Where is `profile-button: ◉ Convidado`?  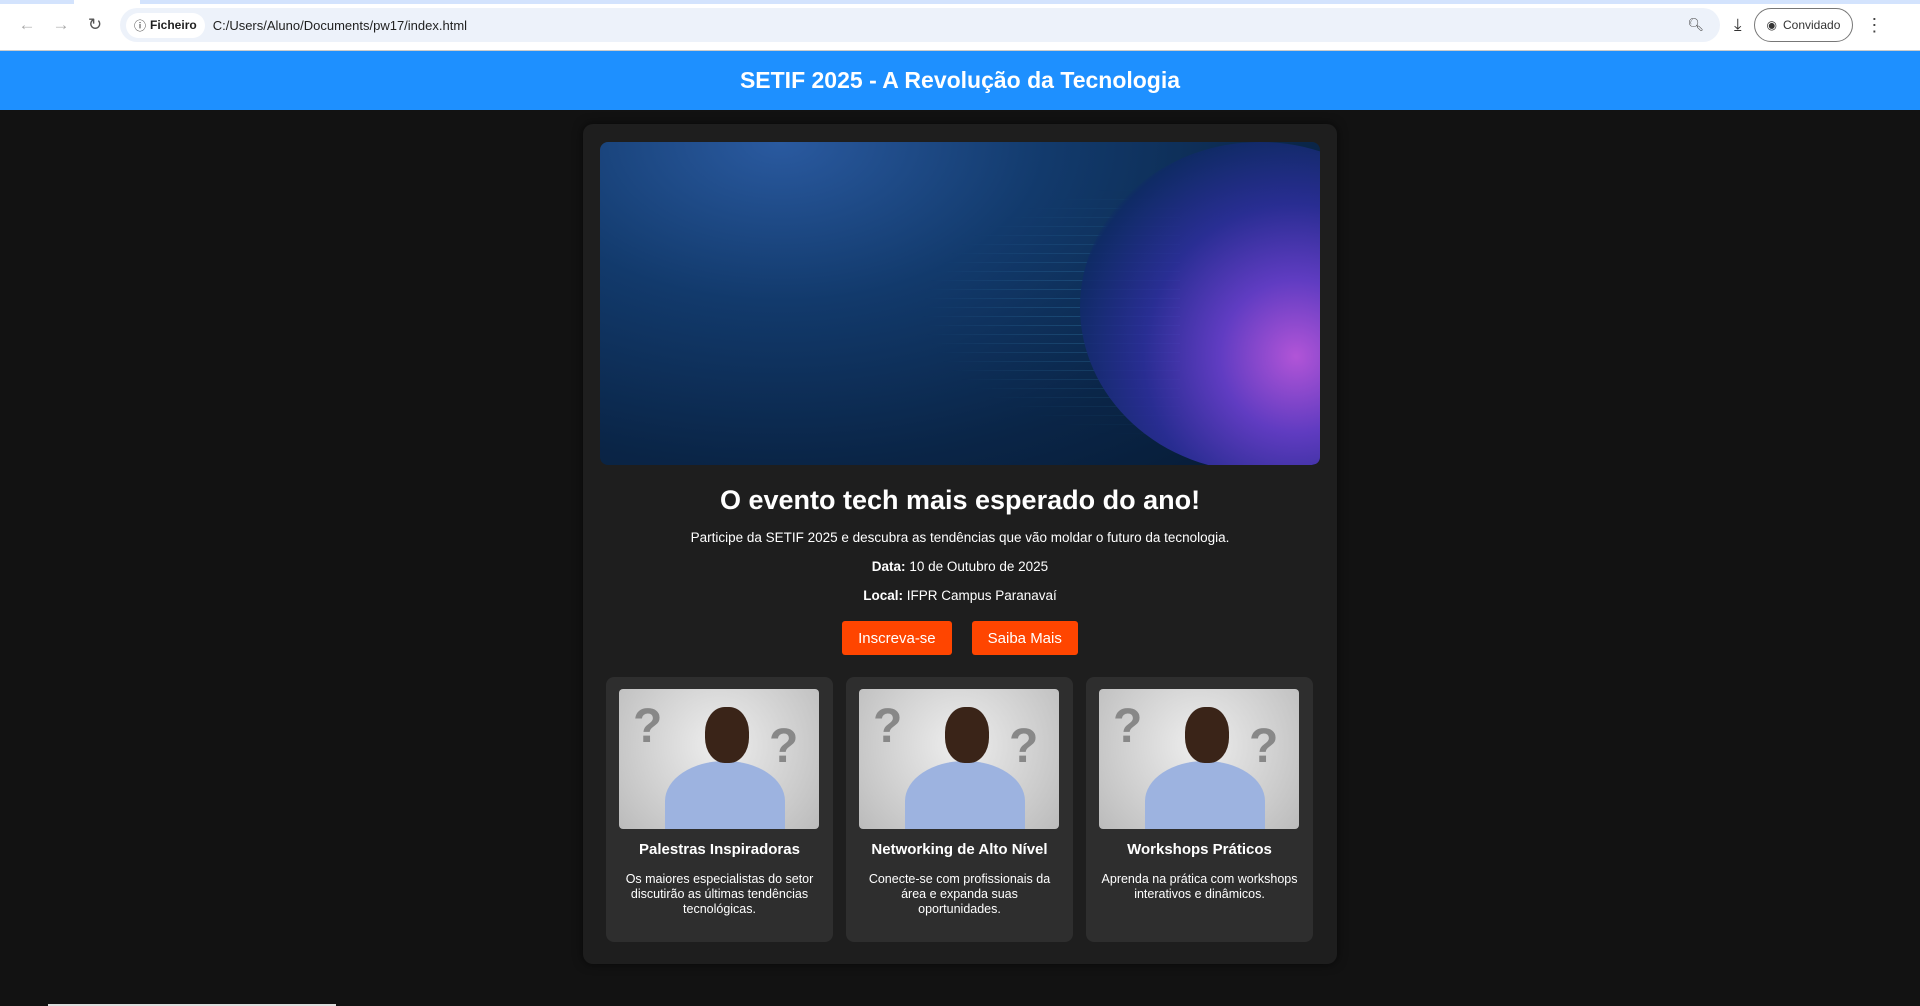
profile-button: ◉ Convidado is located at coordinates (1803, 25).